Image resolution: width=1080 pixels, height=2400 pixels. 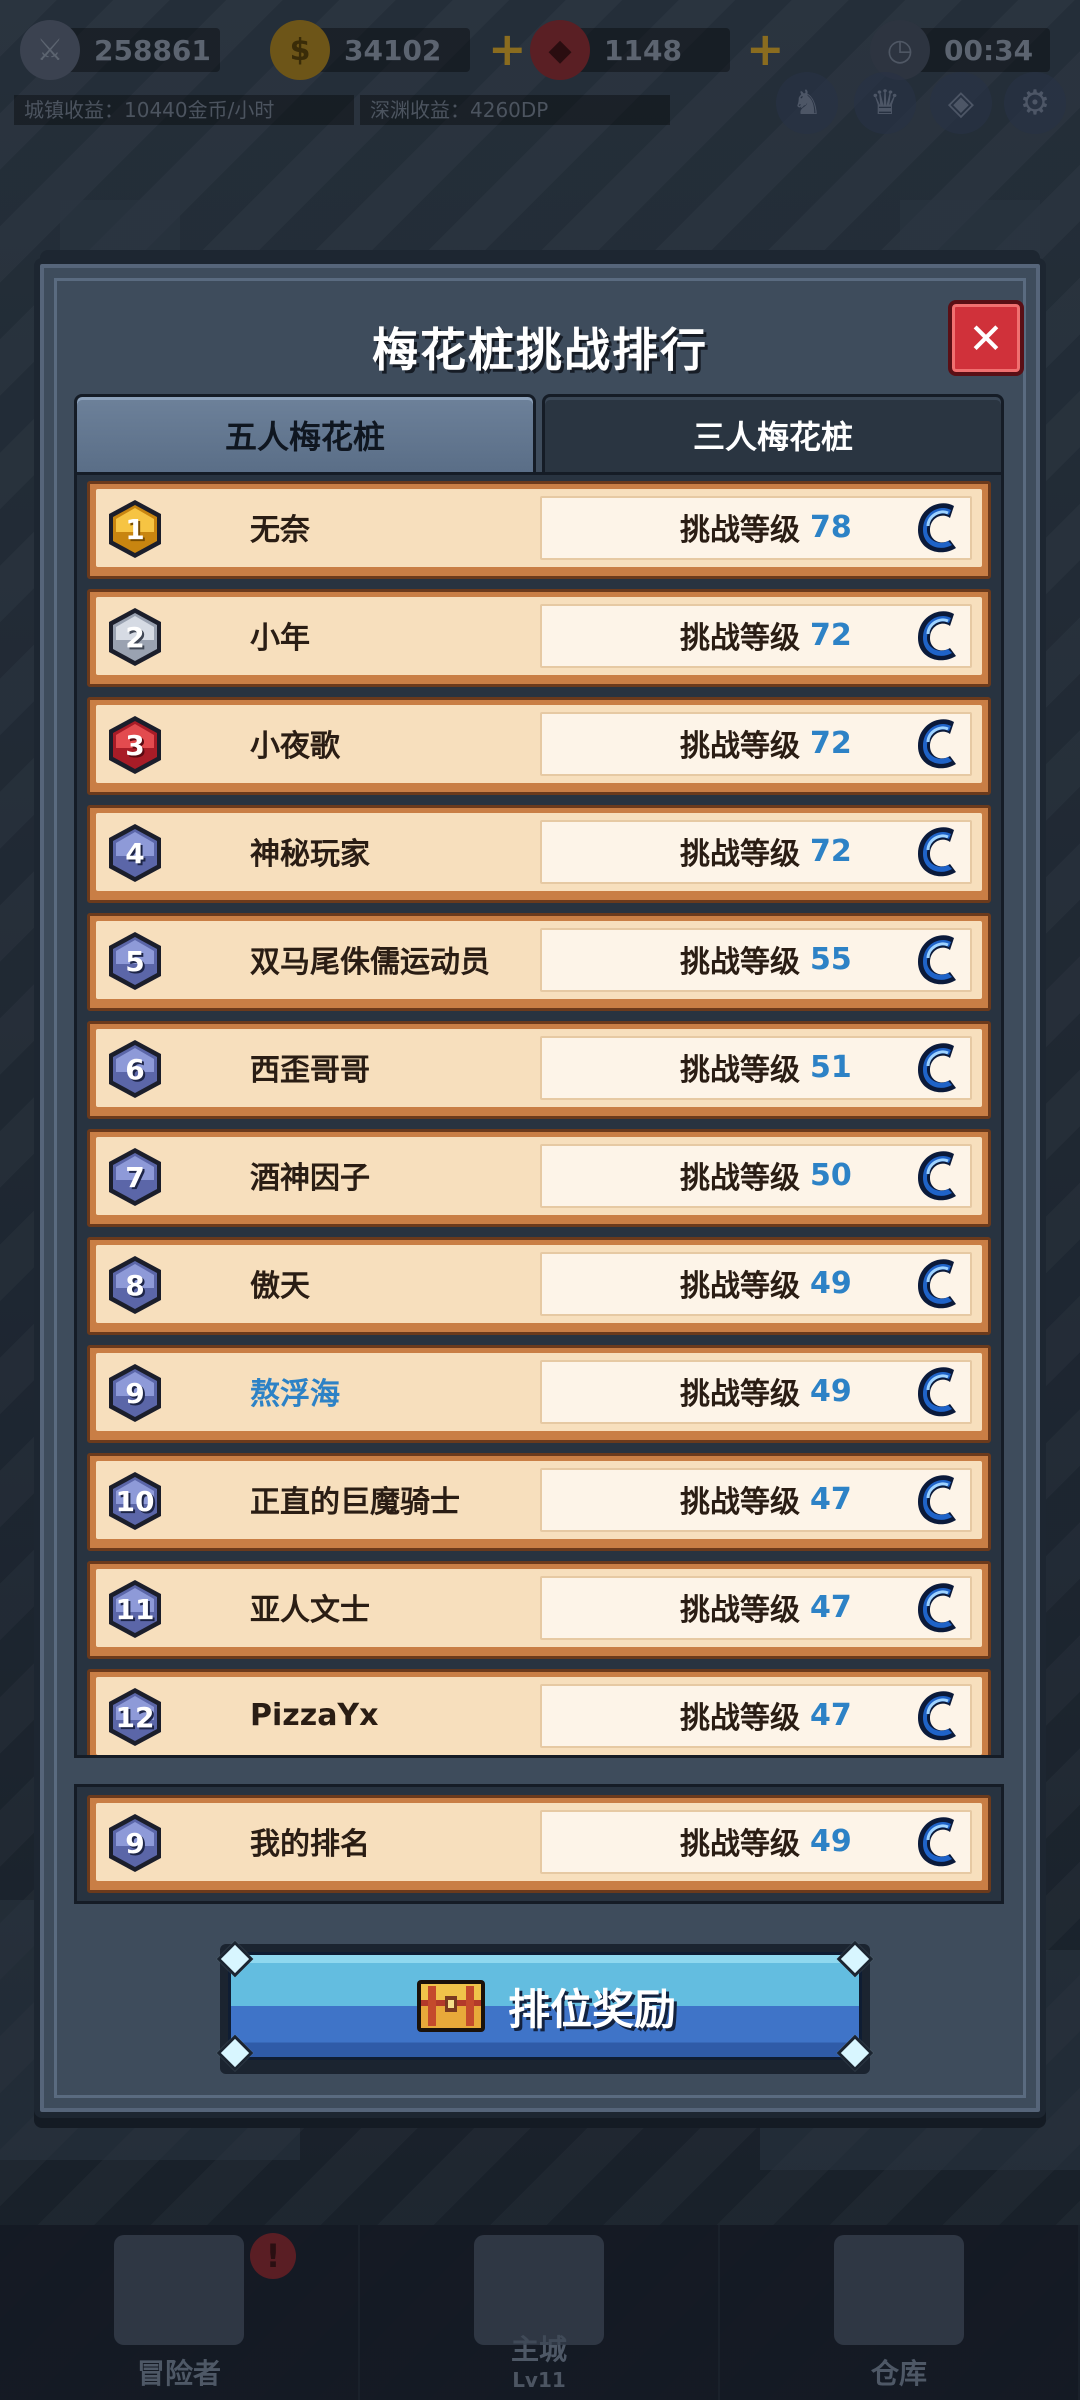 What do you see at coordinates (989, 50) in the screenshot?
I see `timer-value: 00:34` at bounding box center [989, 50].